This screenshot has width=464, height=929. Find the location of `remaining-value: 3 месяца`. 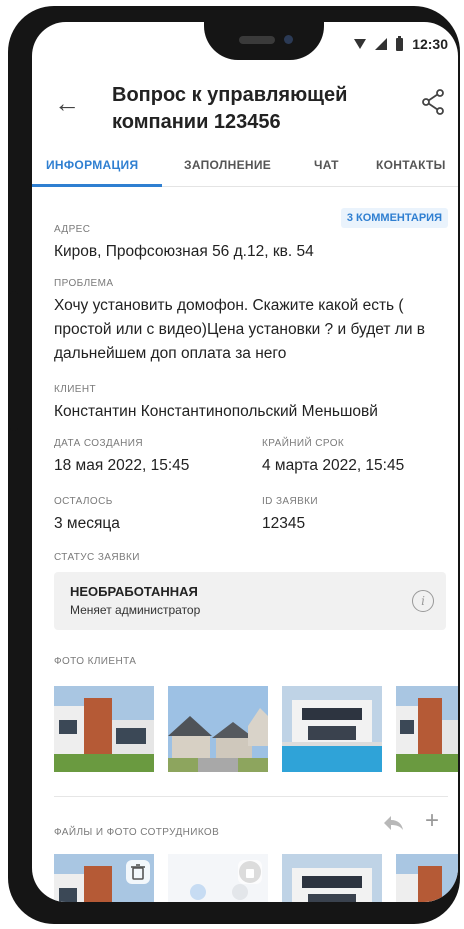

remaining-value: 3 месяца is located at coordinates (87, 523).